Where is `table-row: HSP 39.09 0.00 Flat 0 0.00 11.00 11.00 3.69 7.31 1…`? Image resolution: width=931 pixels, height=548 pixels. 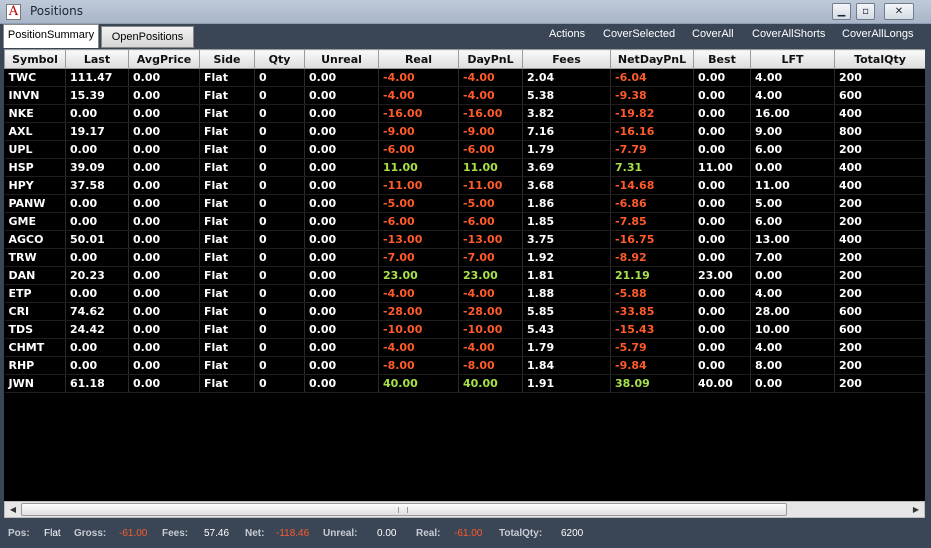 table-row: HSP 39.09 0.00 Flat 0 0.00 11.00 11.00 3.69 7.31 1… is located at coordinates (464, 167).